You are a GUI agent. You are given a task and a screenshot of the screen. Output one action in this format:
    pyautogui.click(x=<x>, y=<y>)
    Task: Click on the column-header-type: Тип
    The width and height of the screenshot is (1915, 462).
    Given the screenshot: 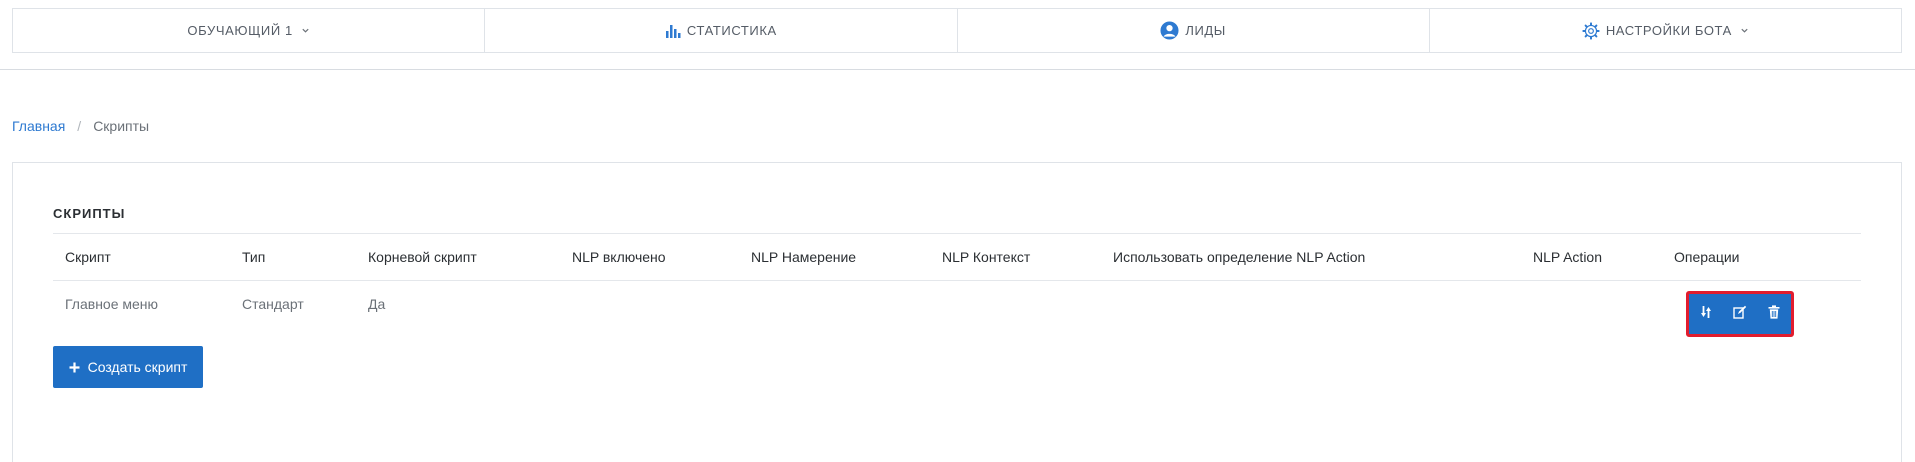 What is the action you would take?
    pyautogui.click(x=254, y=257)
    